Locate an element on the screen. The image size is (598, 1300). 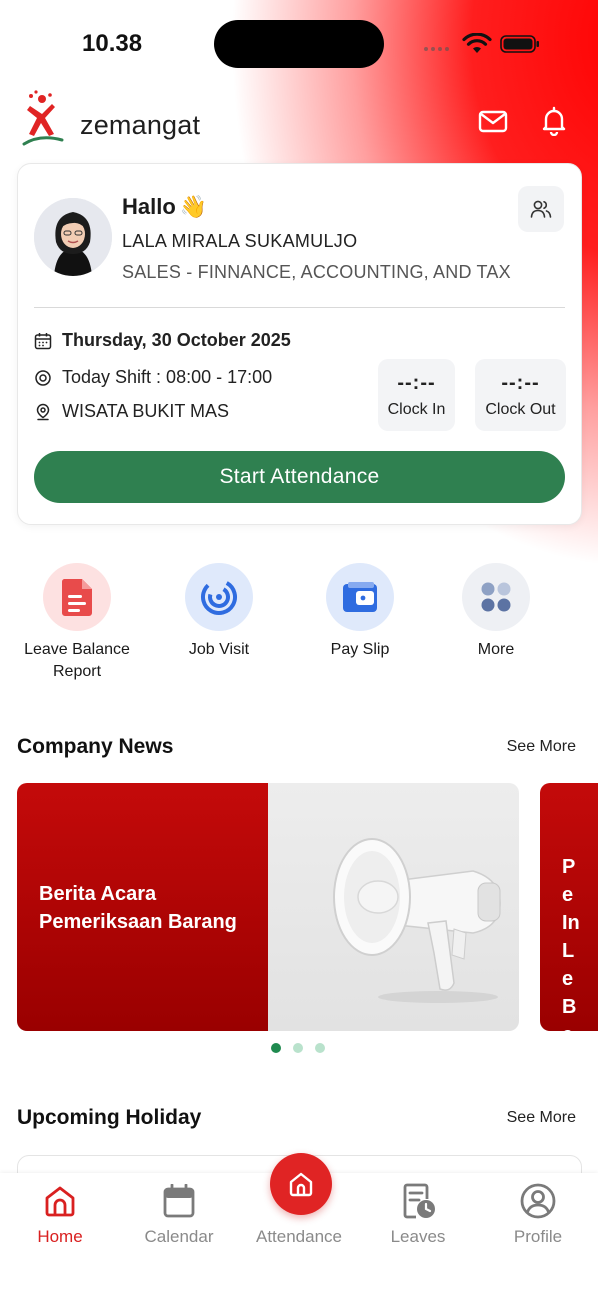
shift-clock-icon is located at coordinates (43, 377).